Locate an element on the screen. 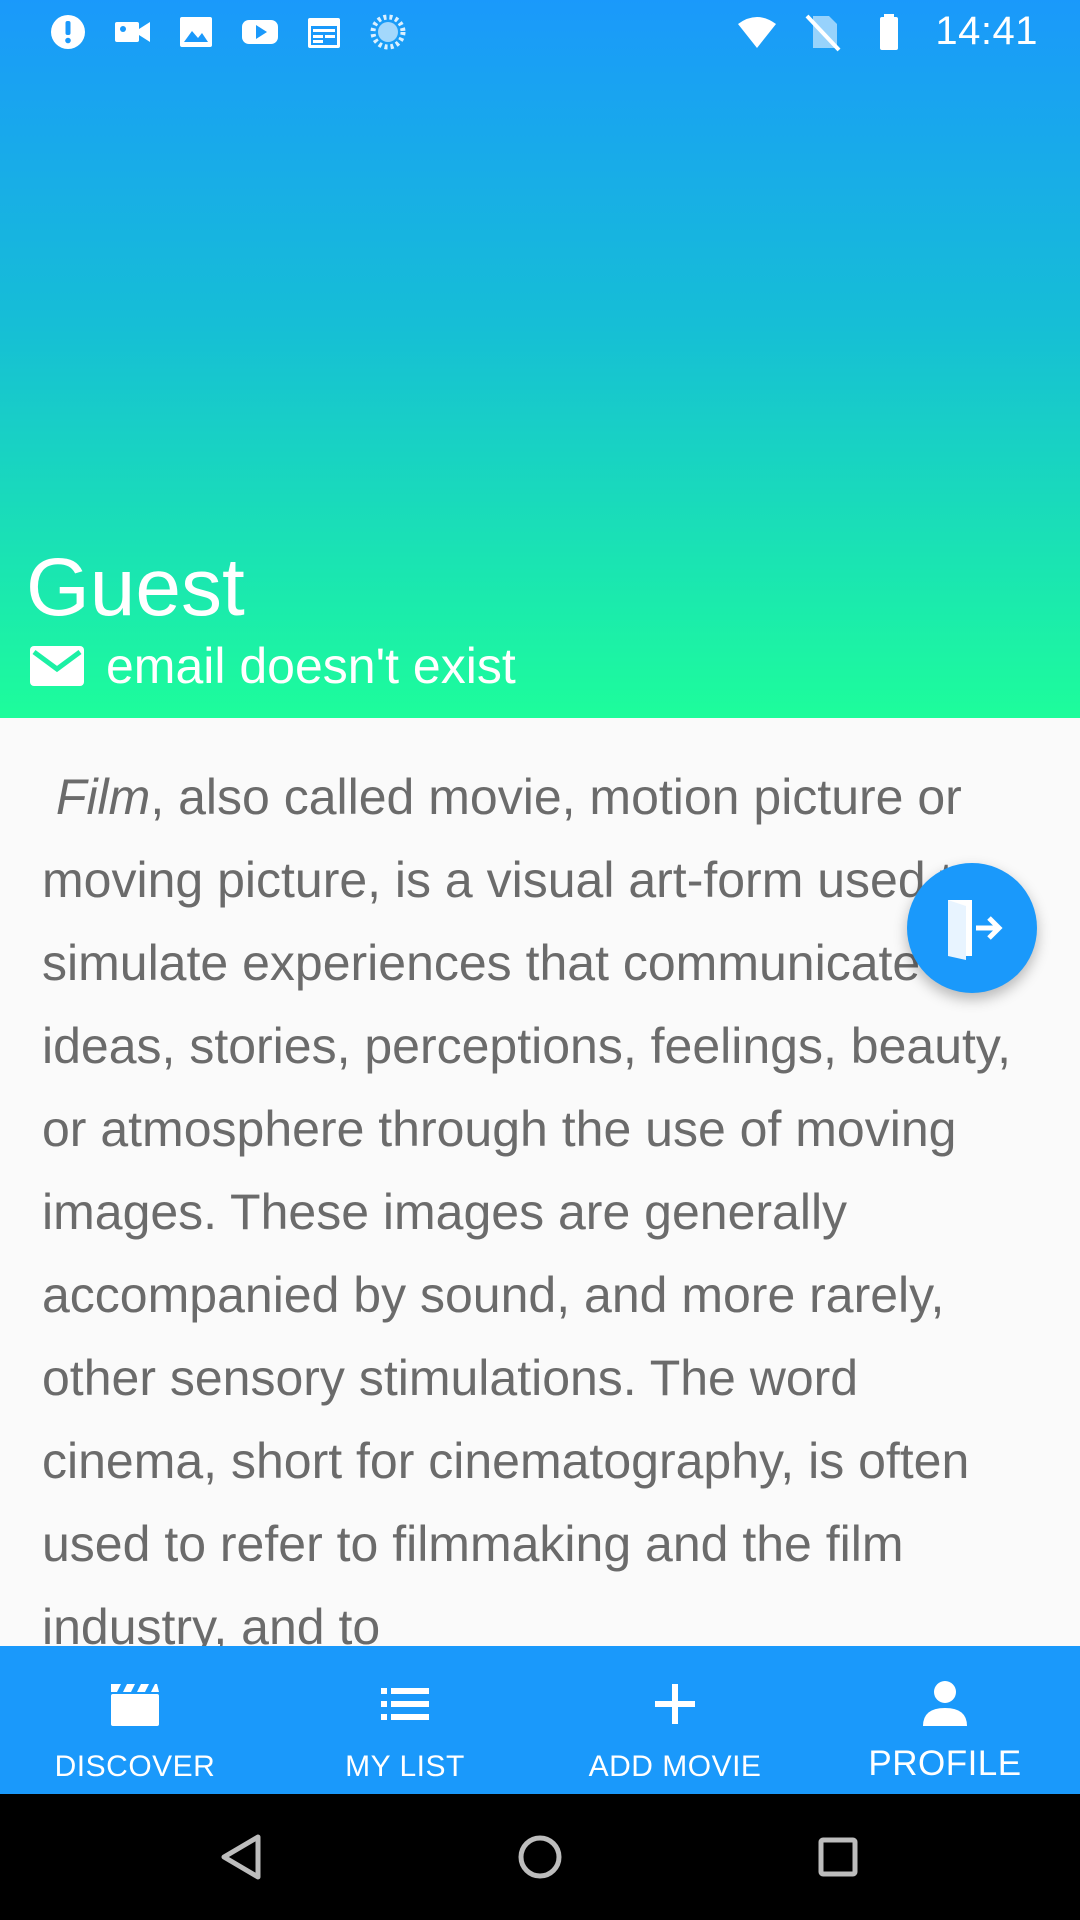 The image size is (1080, 1920). system-navigation-bar is located at coordinates (540, 1857).